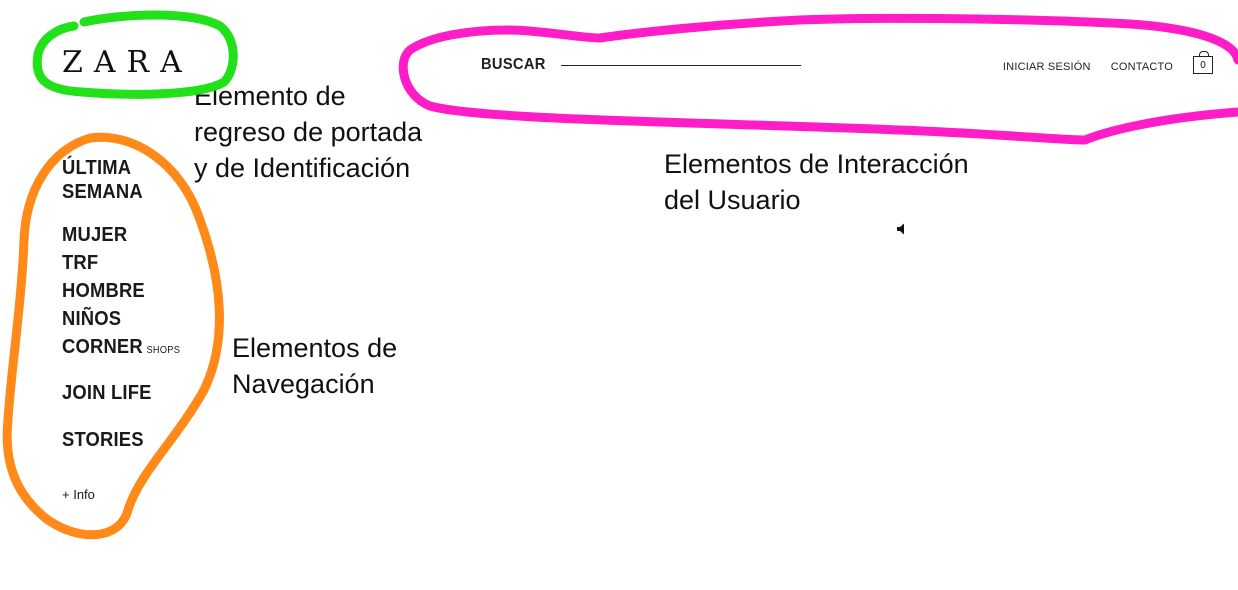  What do you see at coordinates (513, 65) in the screenshot?
I see `search-label: BUSCAR` at bounding box center [513, 65].